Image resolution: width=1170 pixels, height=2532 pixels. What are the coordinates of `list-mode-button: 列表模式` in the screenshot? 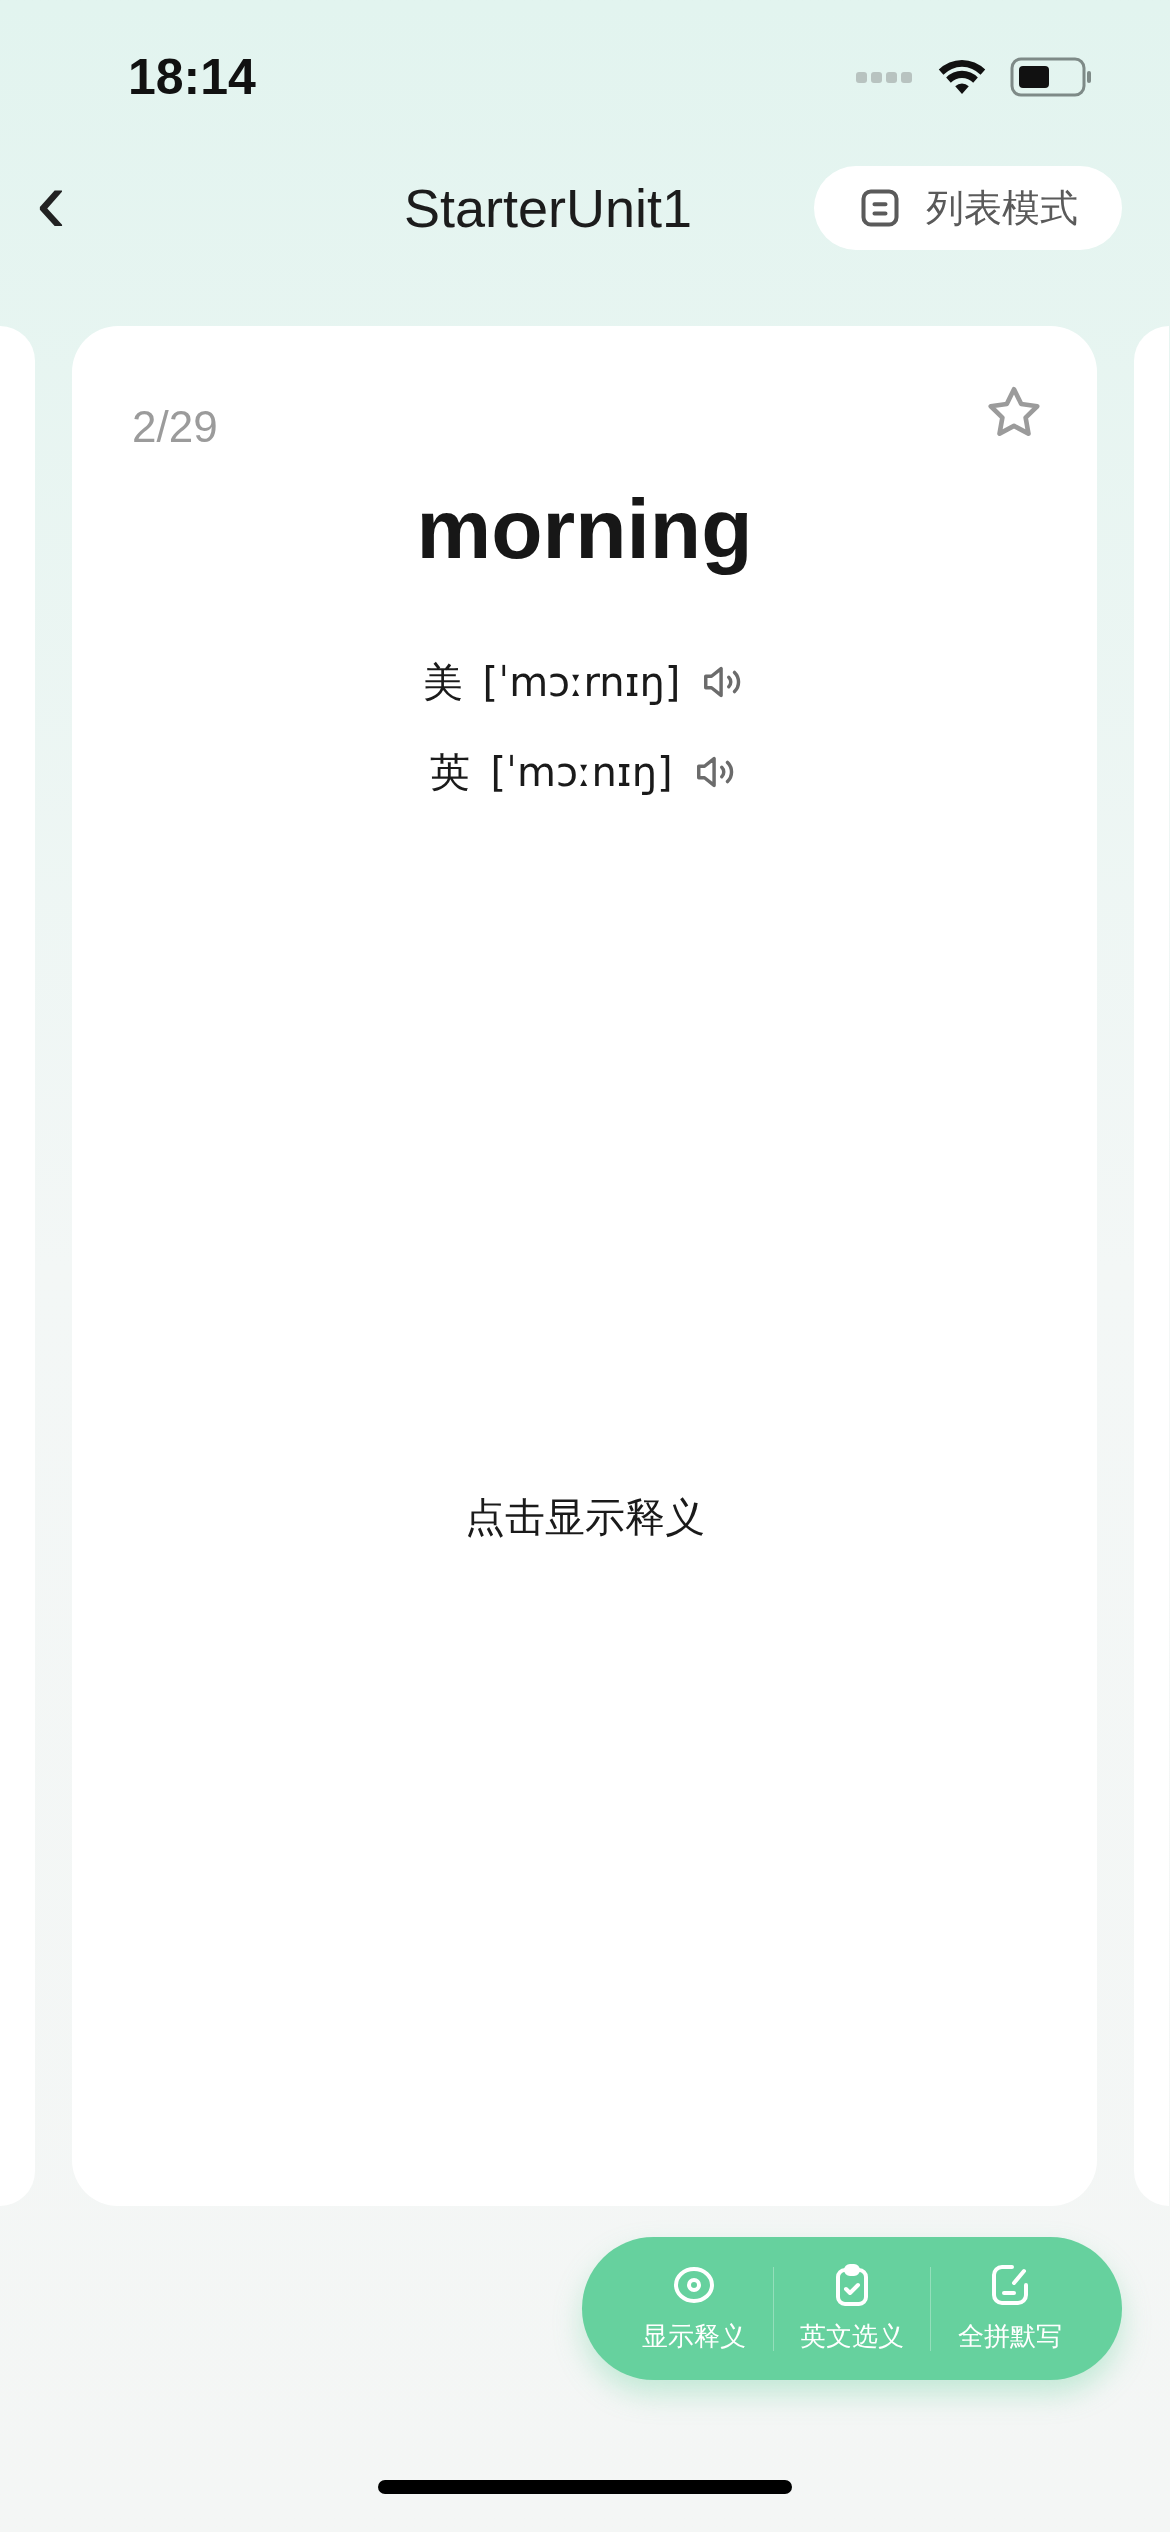 It's located at (968, 208).